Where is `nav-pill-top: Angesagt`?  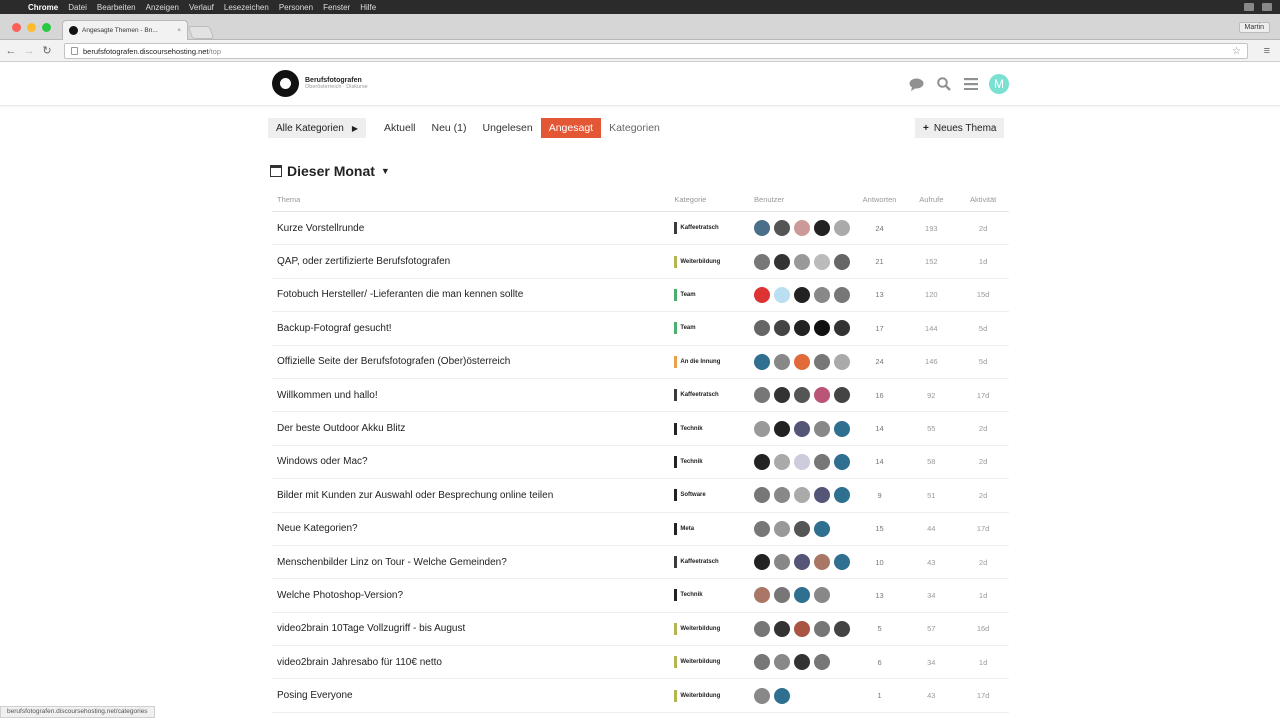
nav-pill-top: Angesagt is located at coordinates (571, 128).